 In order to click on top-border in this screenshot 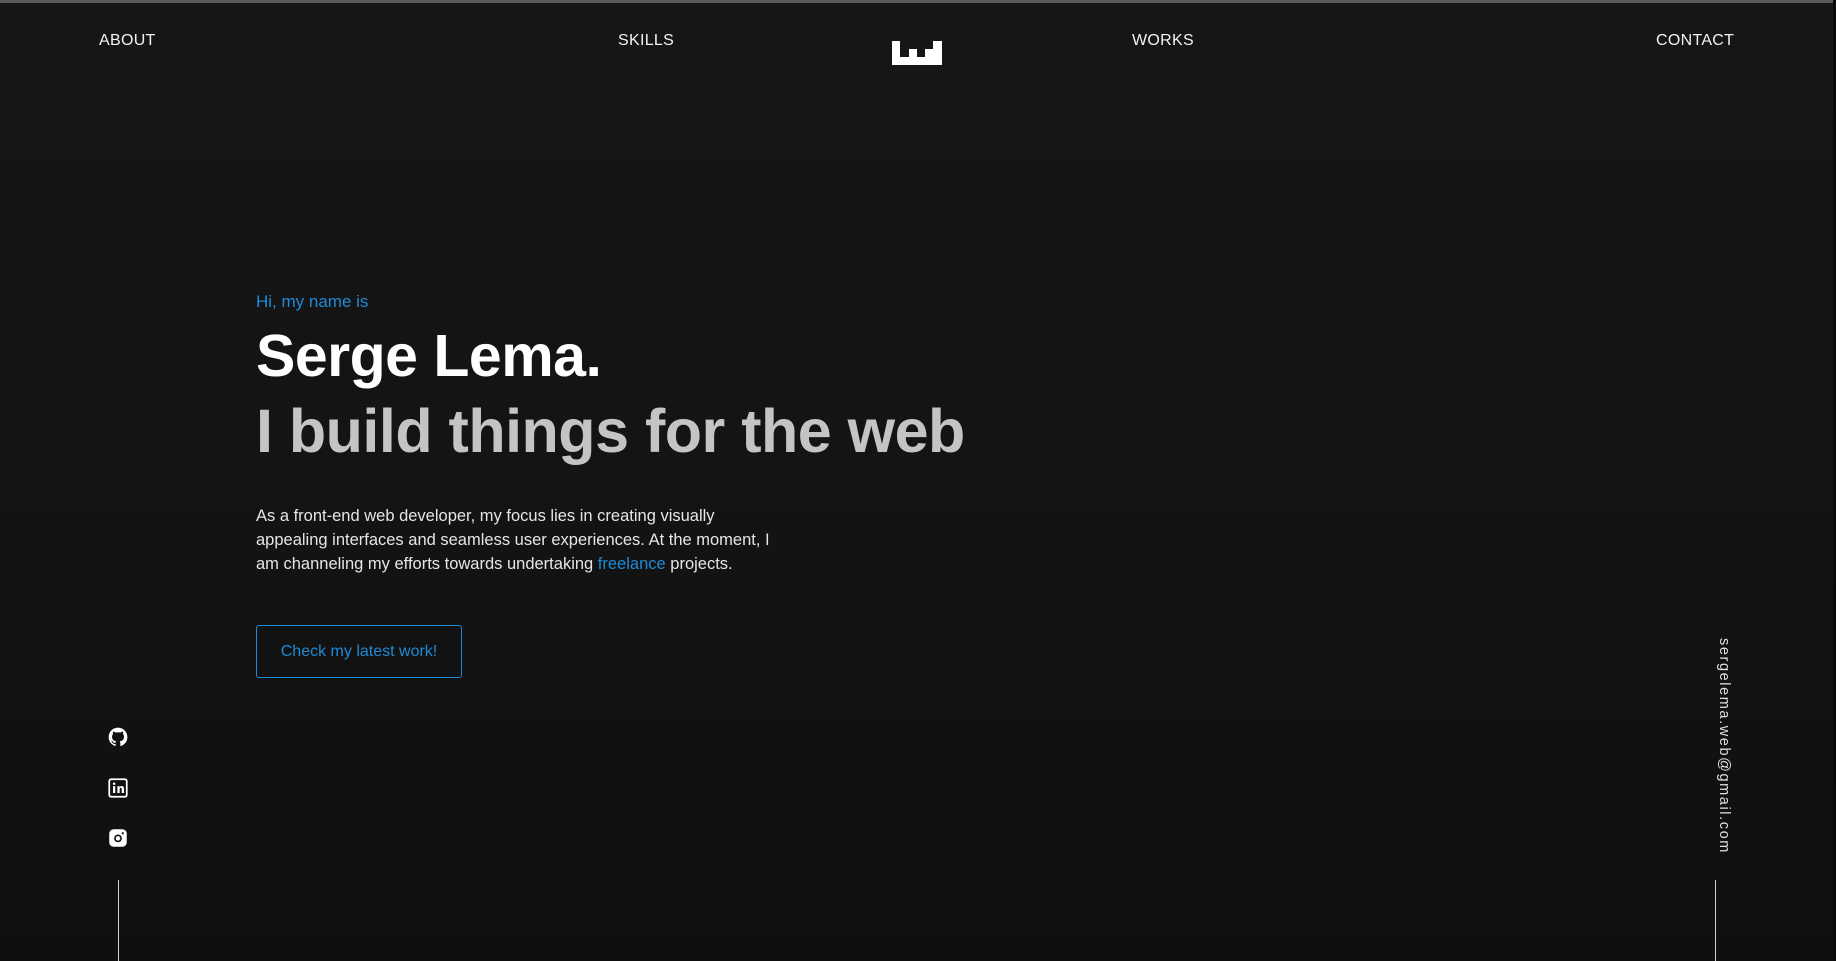, I will do `click(918, 1)`.